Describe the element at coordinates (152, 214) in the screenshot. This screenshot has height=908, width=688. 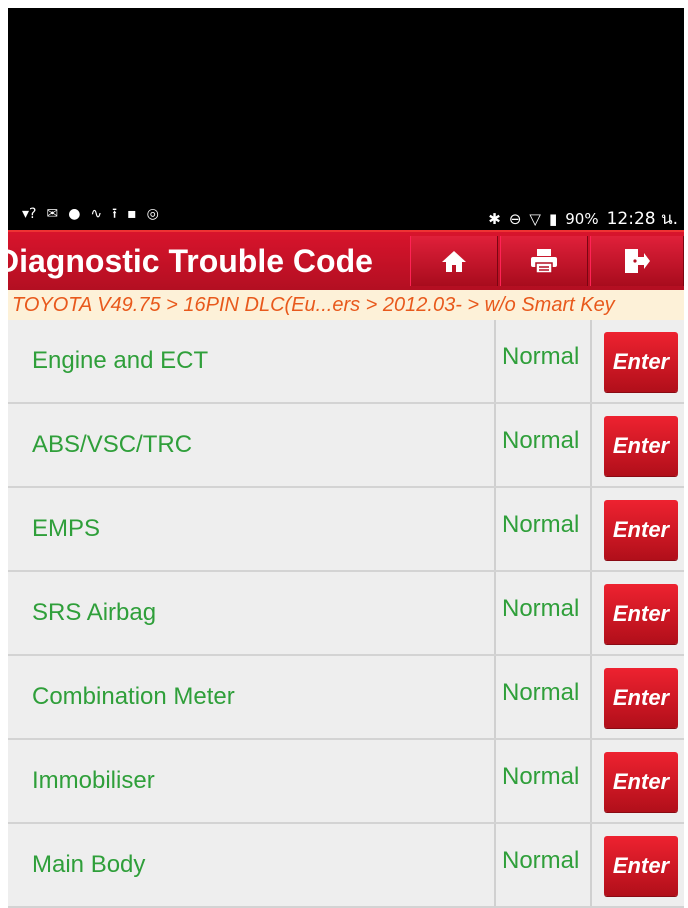
I see `bluetooth-circle-icon: ◎` at that location.